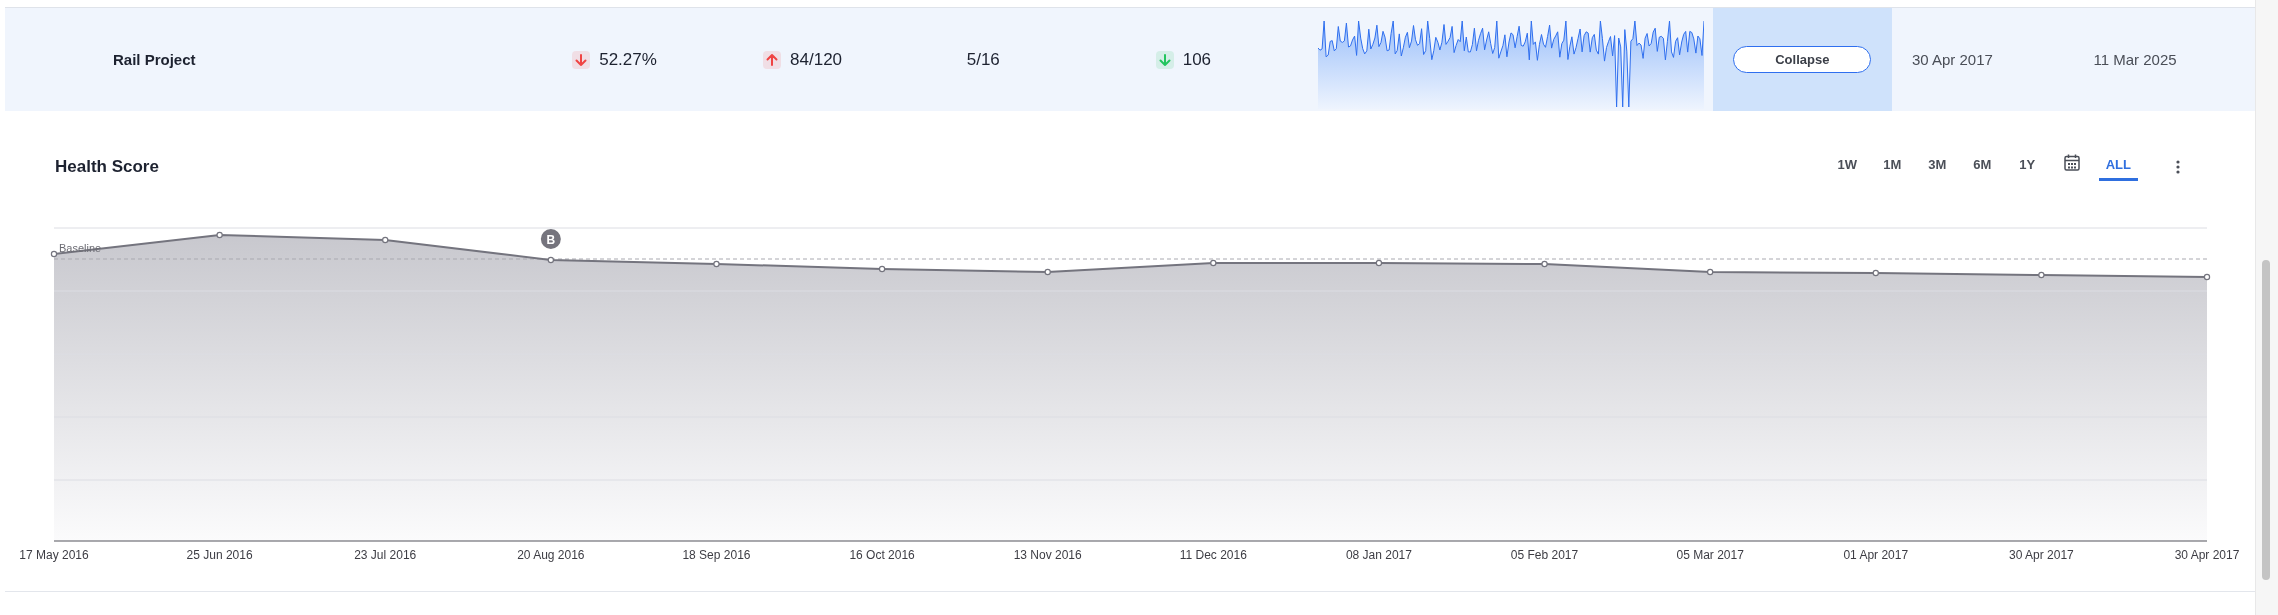 The image size is (2278, 615). What do you see at coordinates (2178, 166) in the screenshot?
I see `more-vertical-icon` at bounding box center [2178, 166].